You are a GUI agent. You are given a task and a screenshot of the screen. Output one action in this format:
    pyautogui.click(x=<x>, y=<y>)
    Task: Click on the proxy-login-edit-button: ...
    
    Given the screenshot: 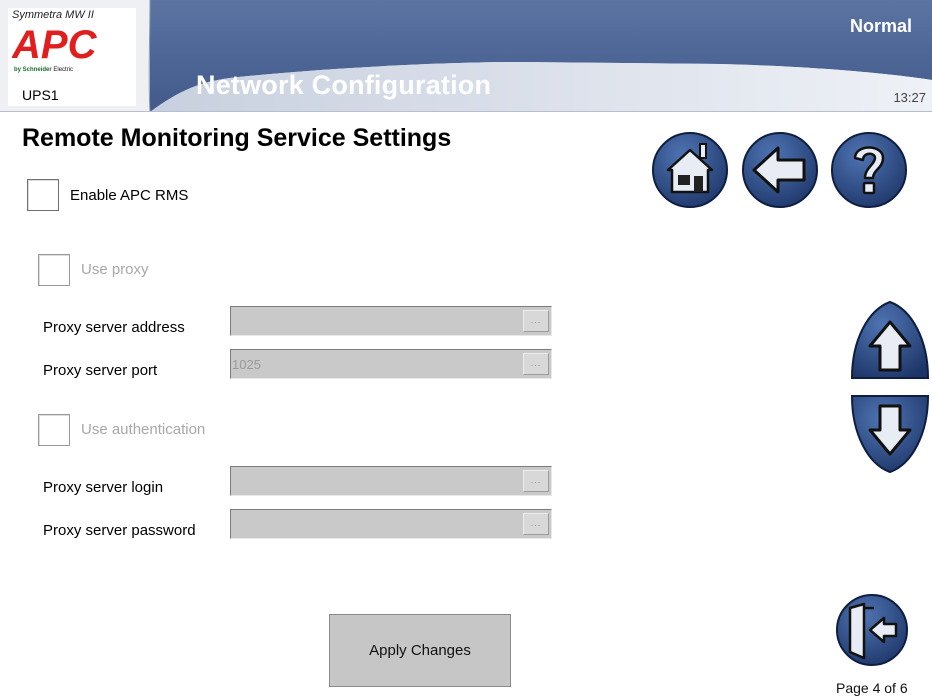 What is the action you would take?
    pyautogui.click(x=536, y=481)
    